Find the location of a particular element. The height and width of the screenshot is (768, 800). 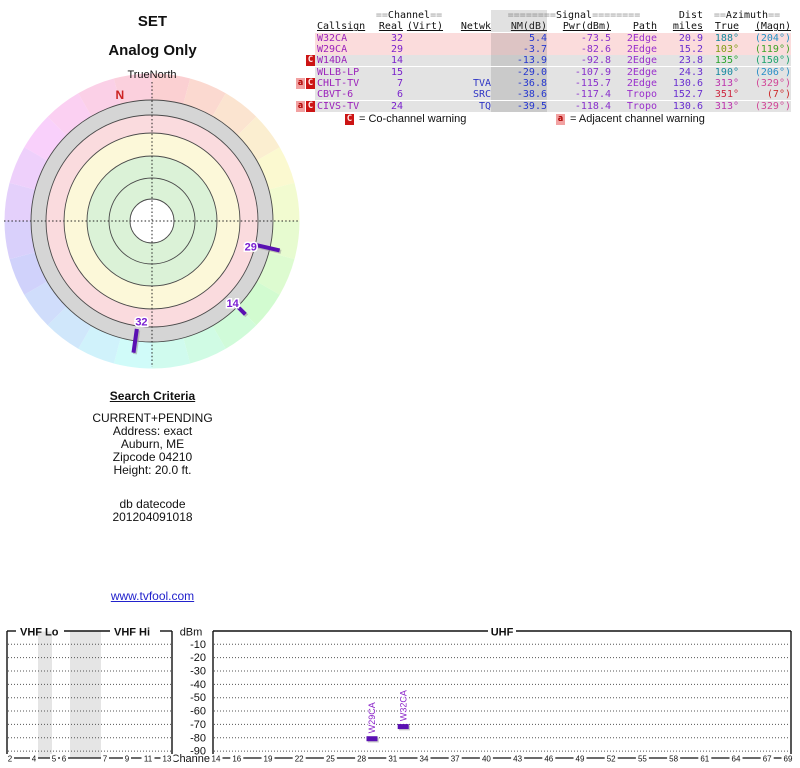

channel-tick-61: 61 is located at coordinates (704, 759).